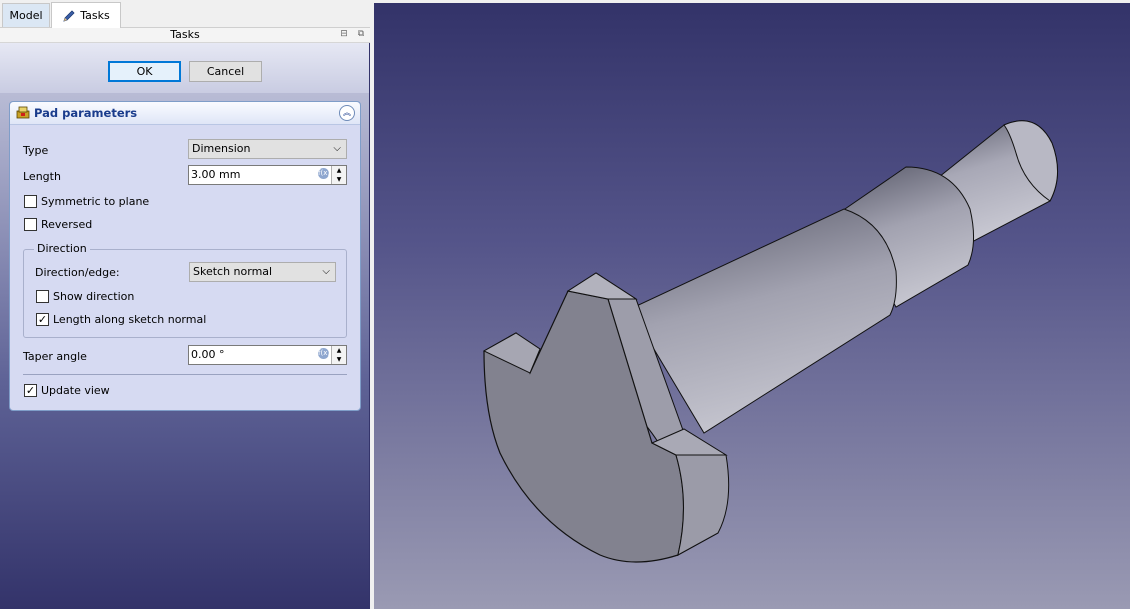 This screenshot has width=1130, height=609. Describe the element at coordinates (267, 355) in the screenshot. I see `taper-angle-input: 0.00 ° f(x) ▲ ▼` at that location.